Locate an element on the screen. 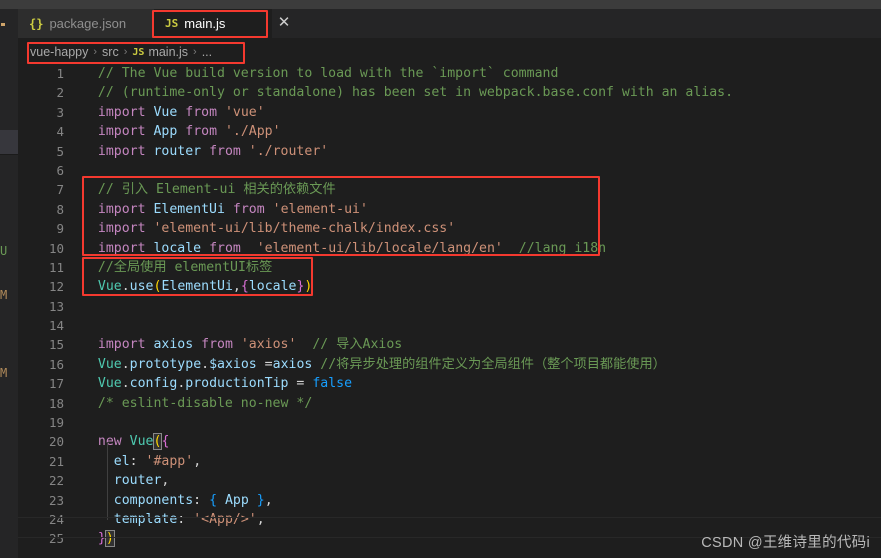 The height and width of the screenshot is (558, 881). code-token: $axios is located at coordinates (233, 364).